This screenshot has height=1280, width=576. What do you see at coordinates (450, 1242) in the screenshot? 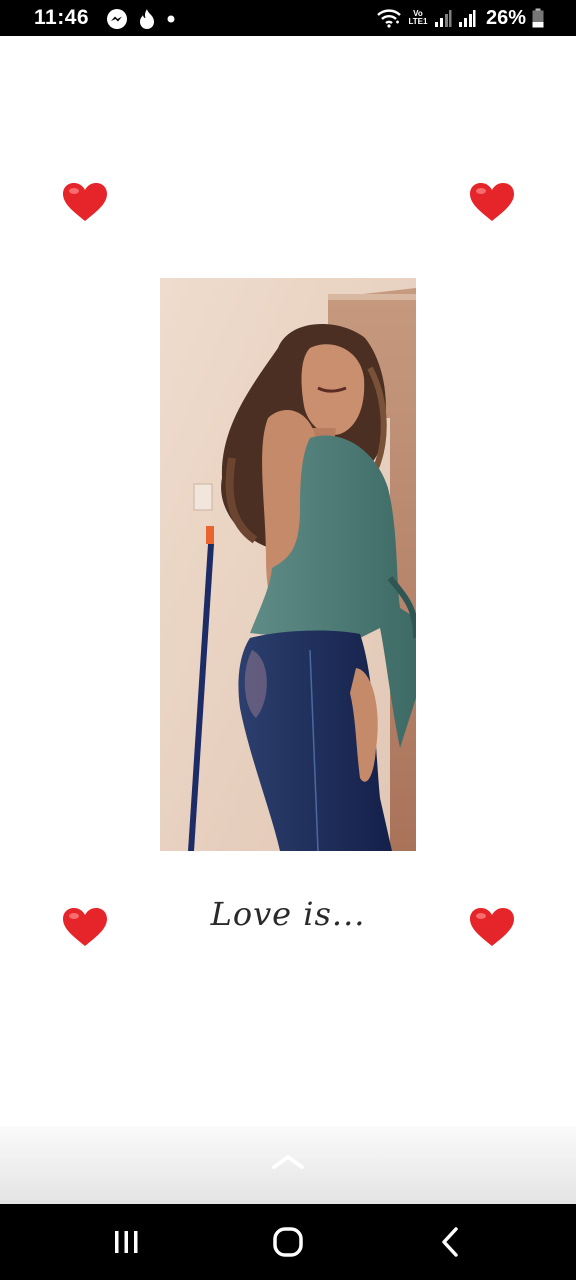
I see `back-icon` at bounding box center [450, 1242].